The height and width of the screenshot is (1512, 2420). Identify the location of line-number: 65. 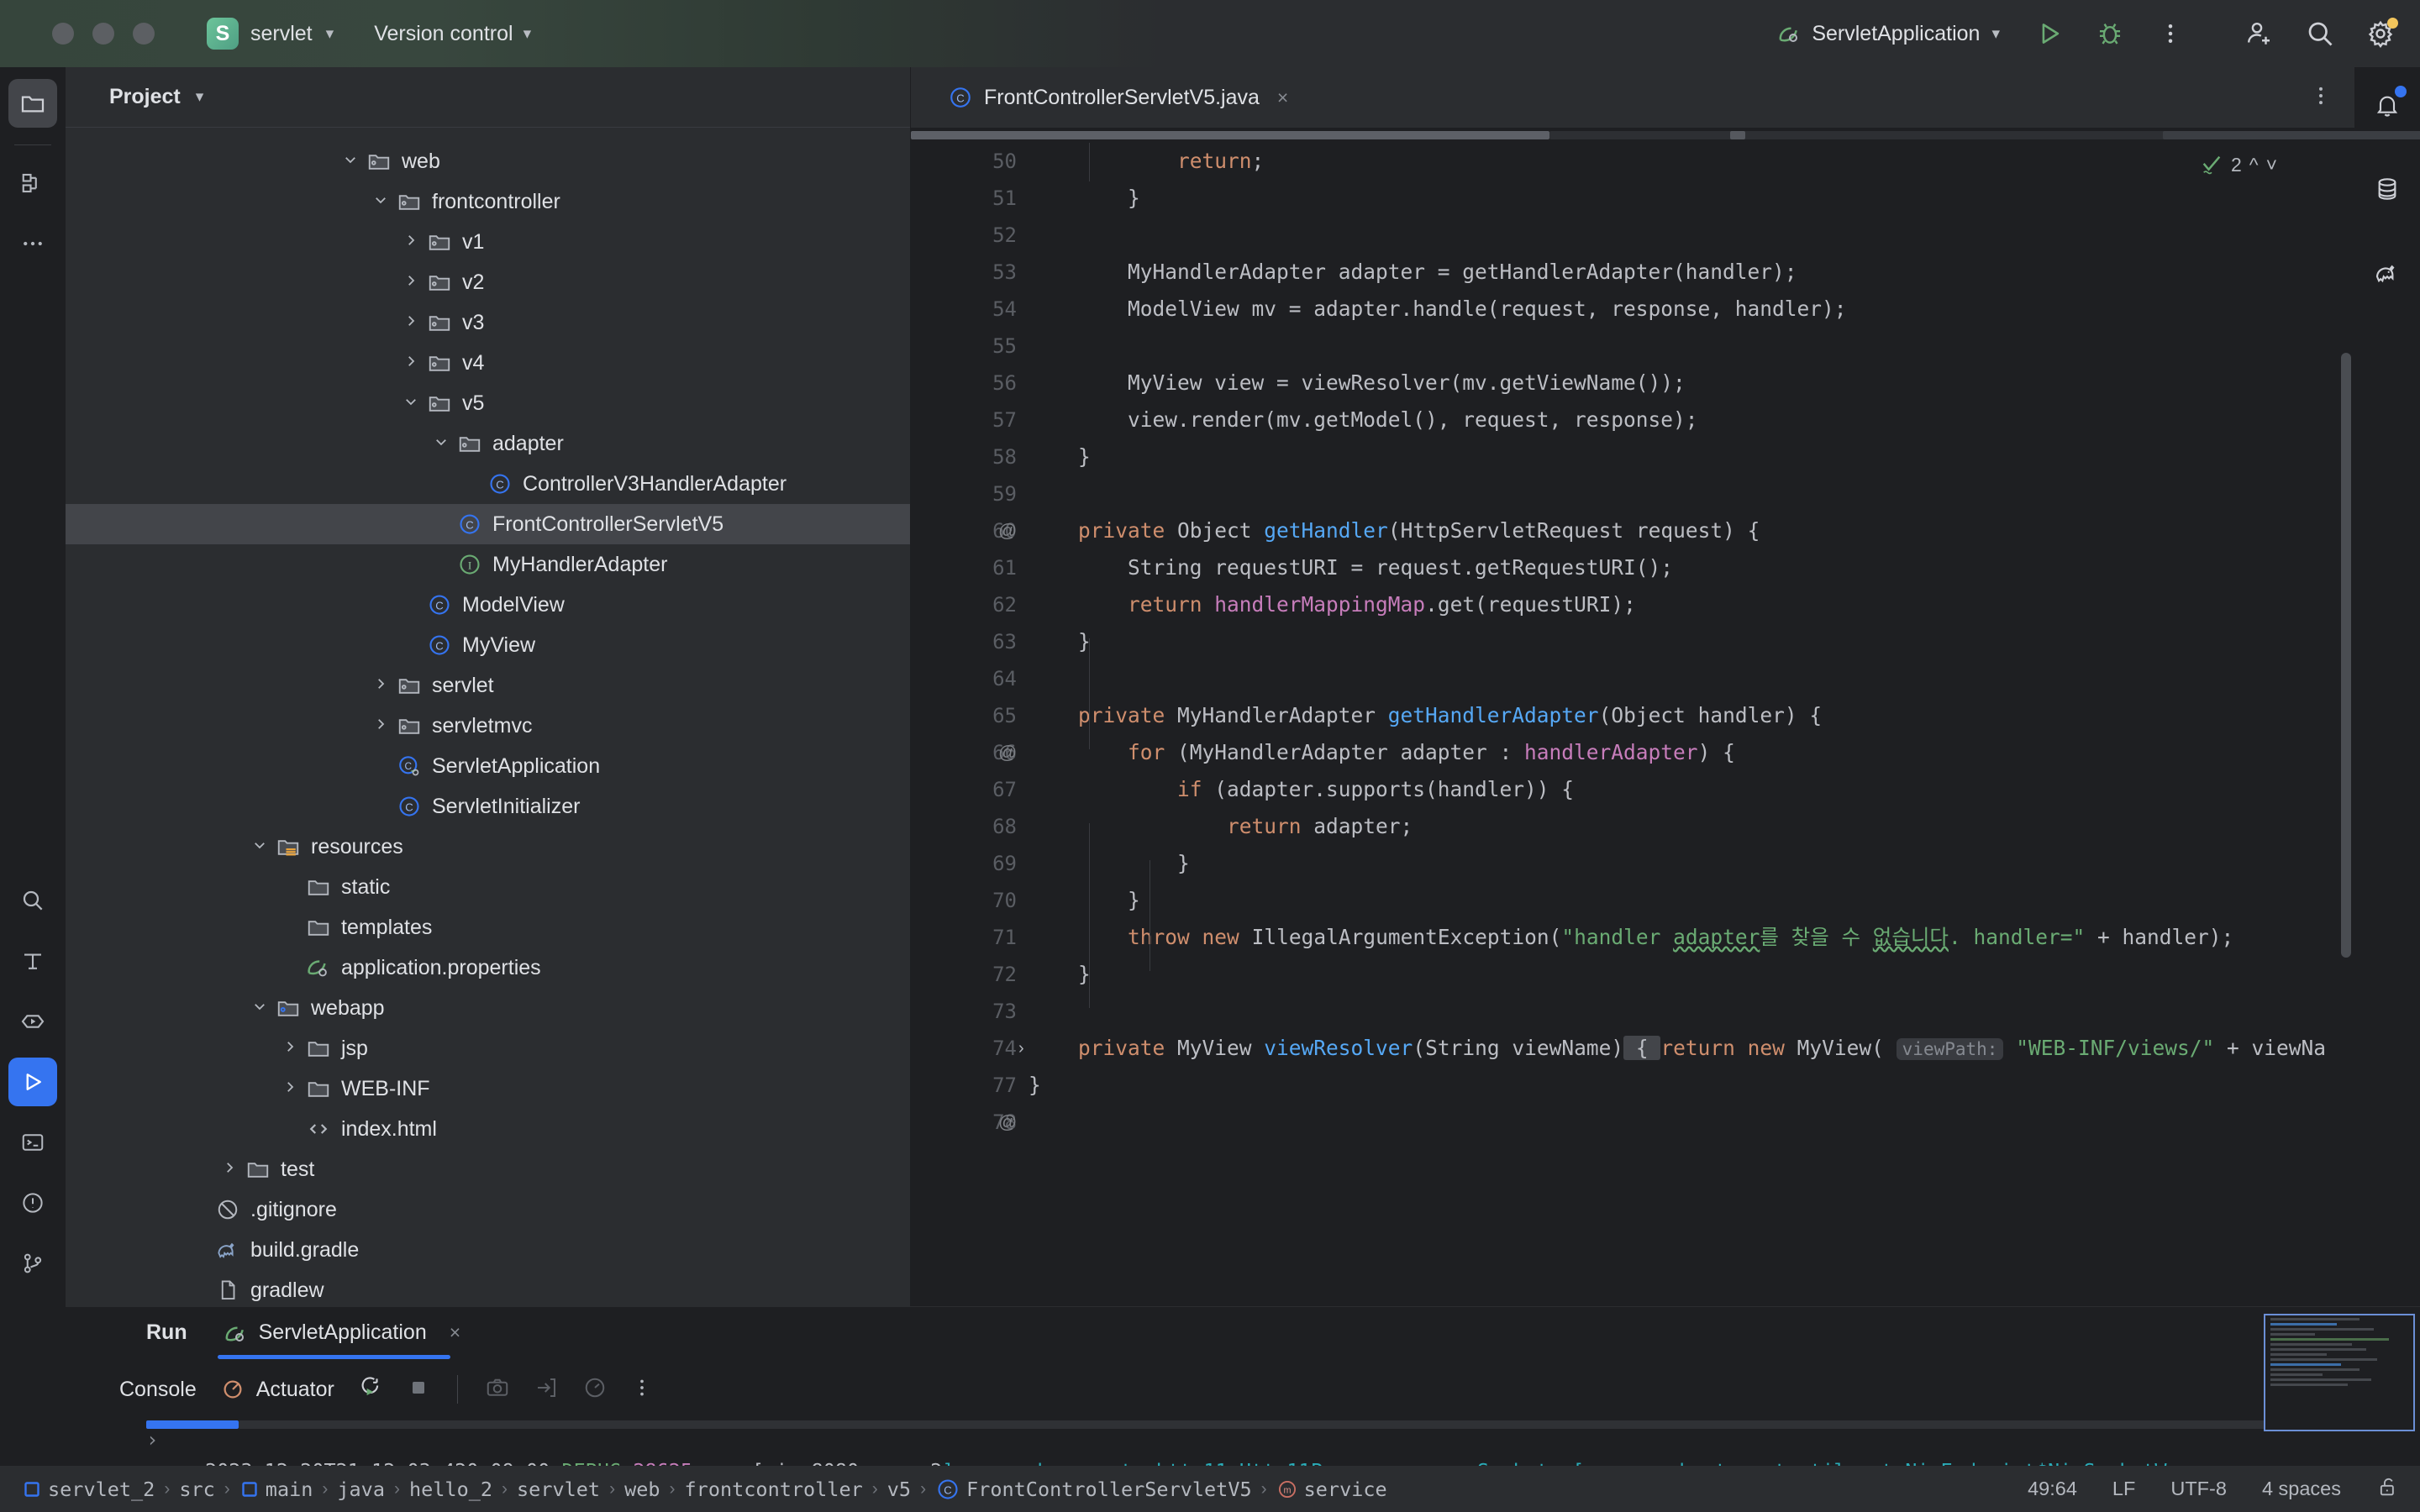
(964, 715).